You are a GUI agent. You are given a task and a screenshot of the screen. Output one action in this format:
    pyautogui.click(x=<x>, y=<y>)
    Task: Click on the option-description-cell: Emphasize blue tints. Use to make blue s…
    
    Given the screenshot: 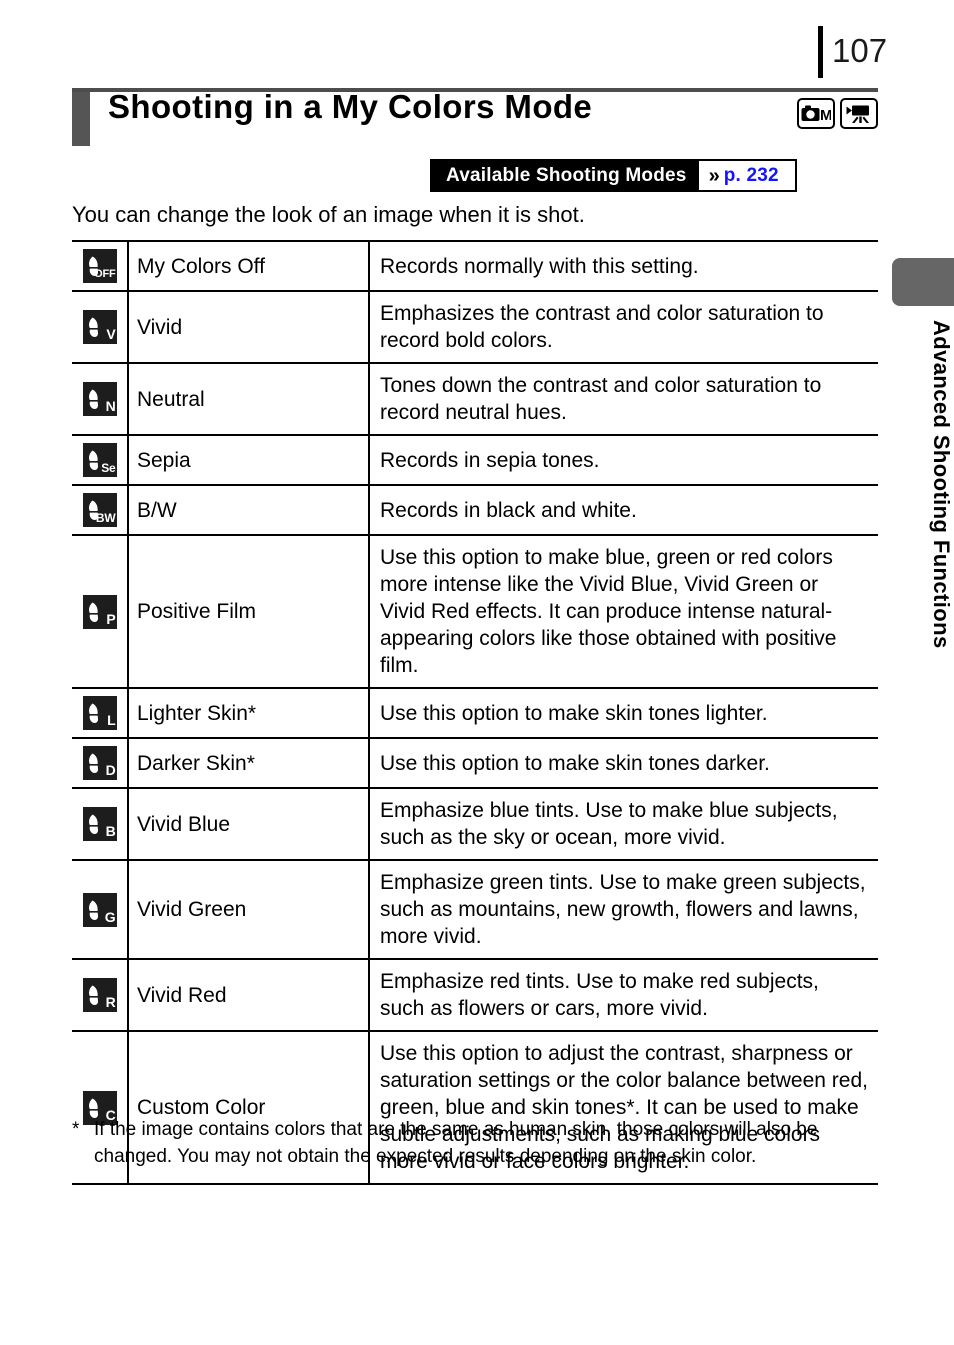 What is the action you would take?
    pyautogui.click(x=623, y=824)
    